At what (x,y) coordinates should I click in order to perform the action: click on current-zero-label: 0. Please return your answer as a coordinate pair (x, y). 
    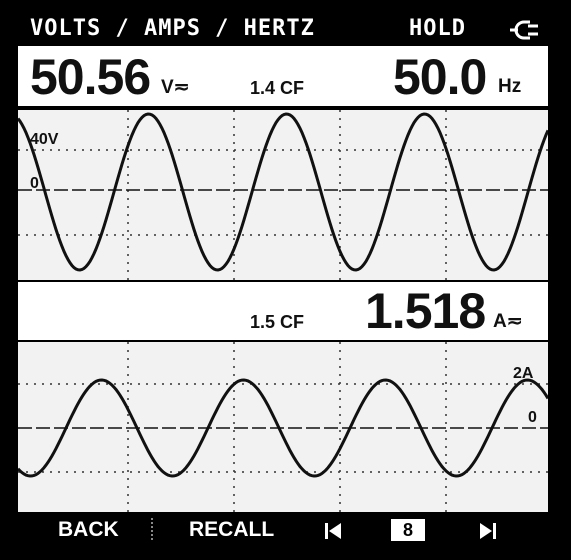
    Looking at the image, I should click on (532, 417).